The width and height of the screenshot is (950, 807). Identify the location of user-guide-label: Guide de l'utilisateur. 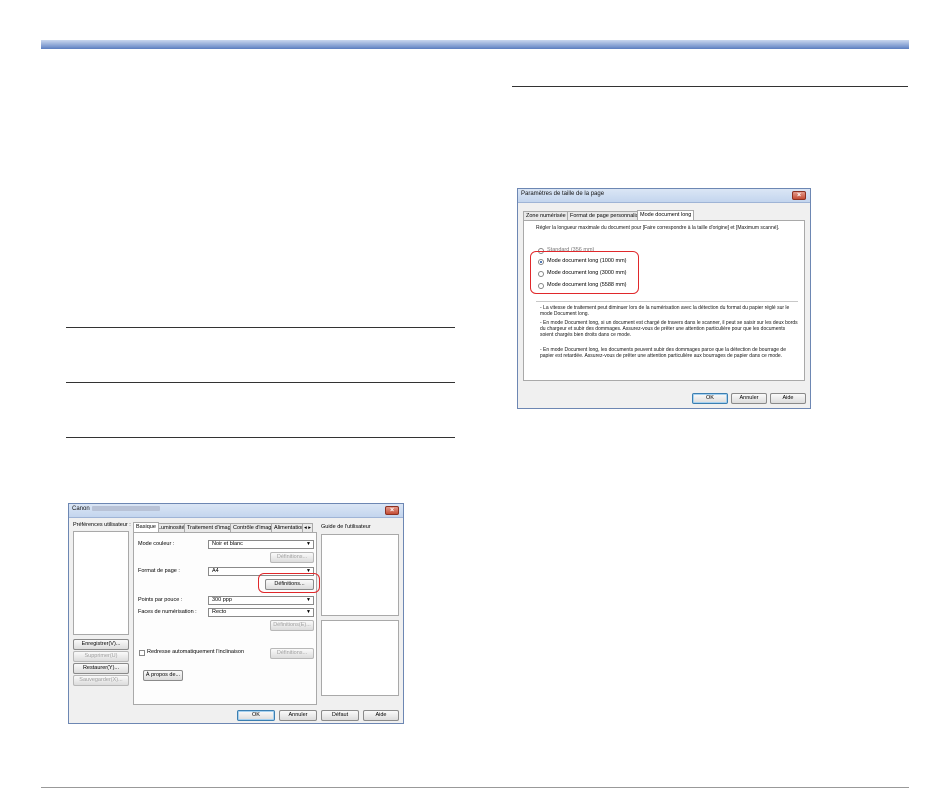
(346, 527).